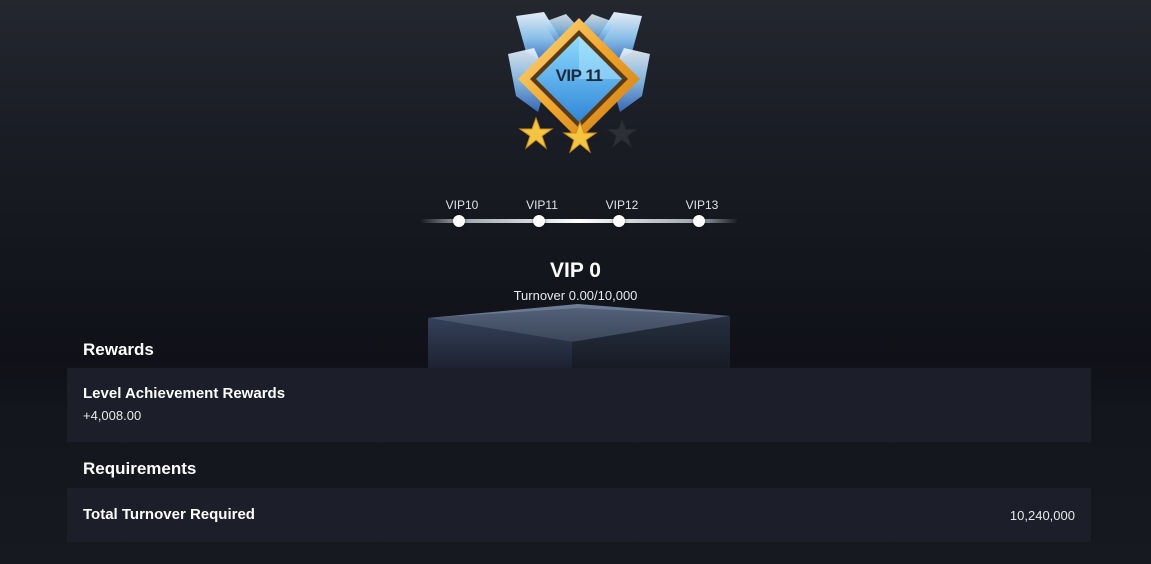 The image size is (1151, 564). Describe the element at coordinates (459, 221) in the screenshot. I see `level-dot-vip10` at that location.